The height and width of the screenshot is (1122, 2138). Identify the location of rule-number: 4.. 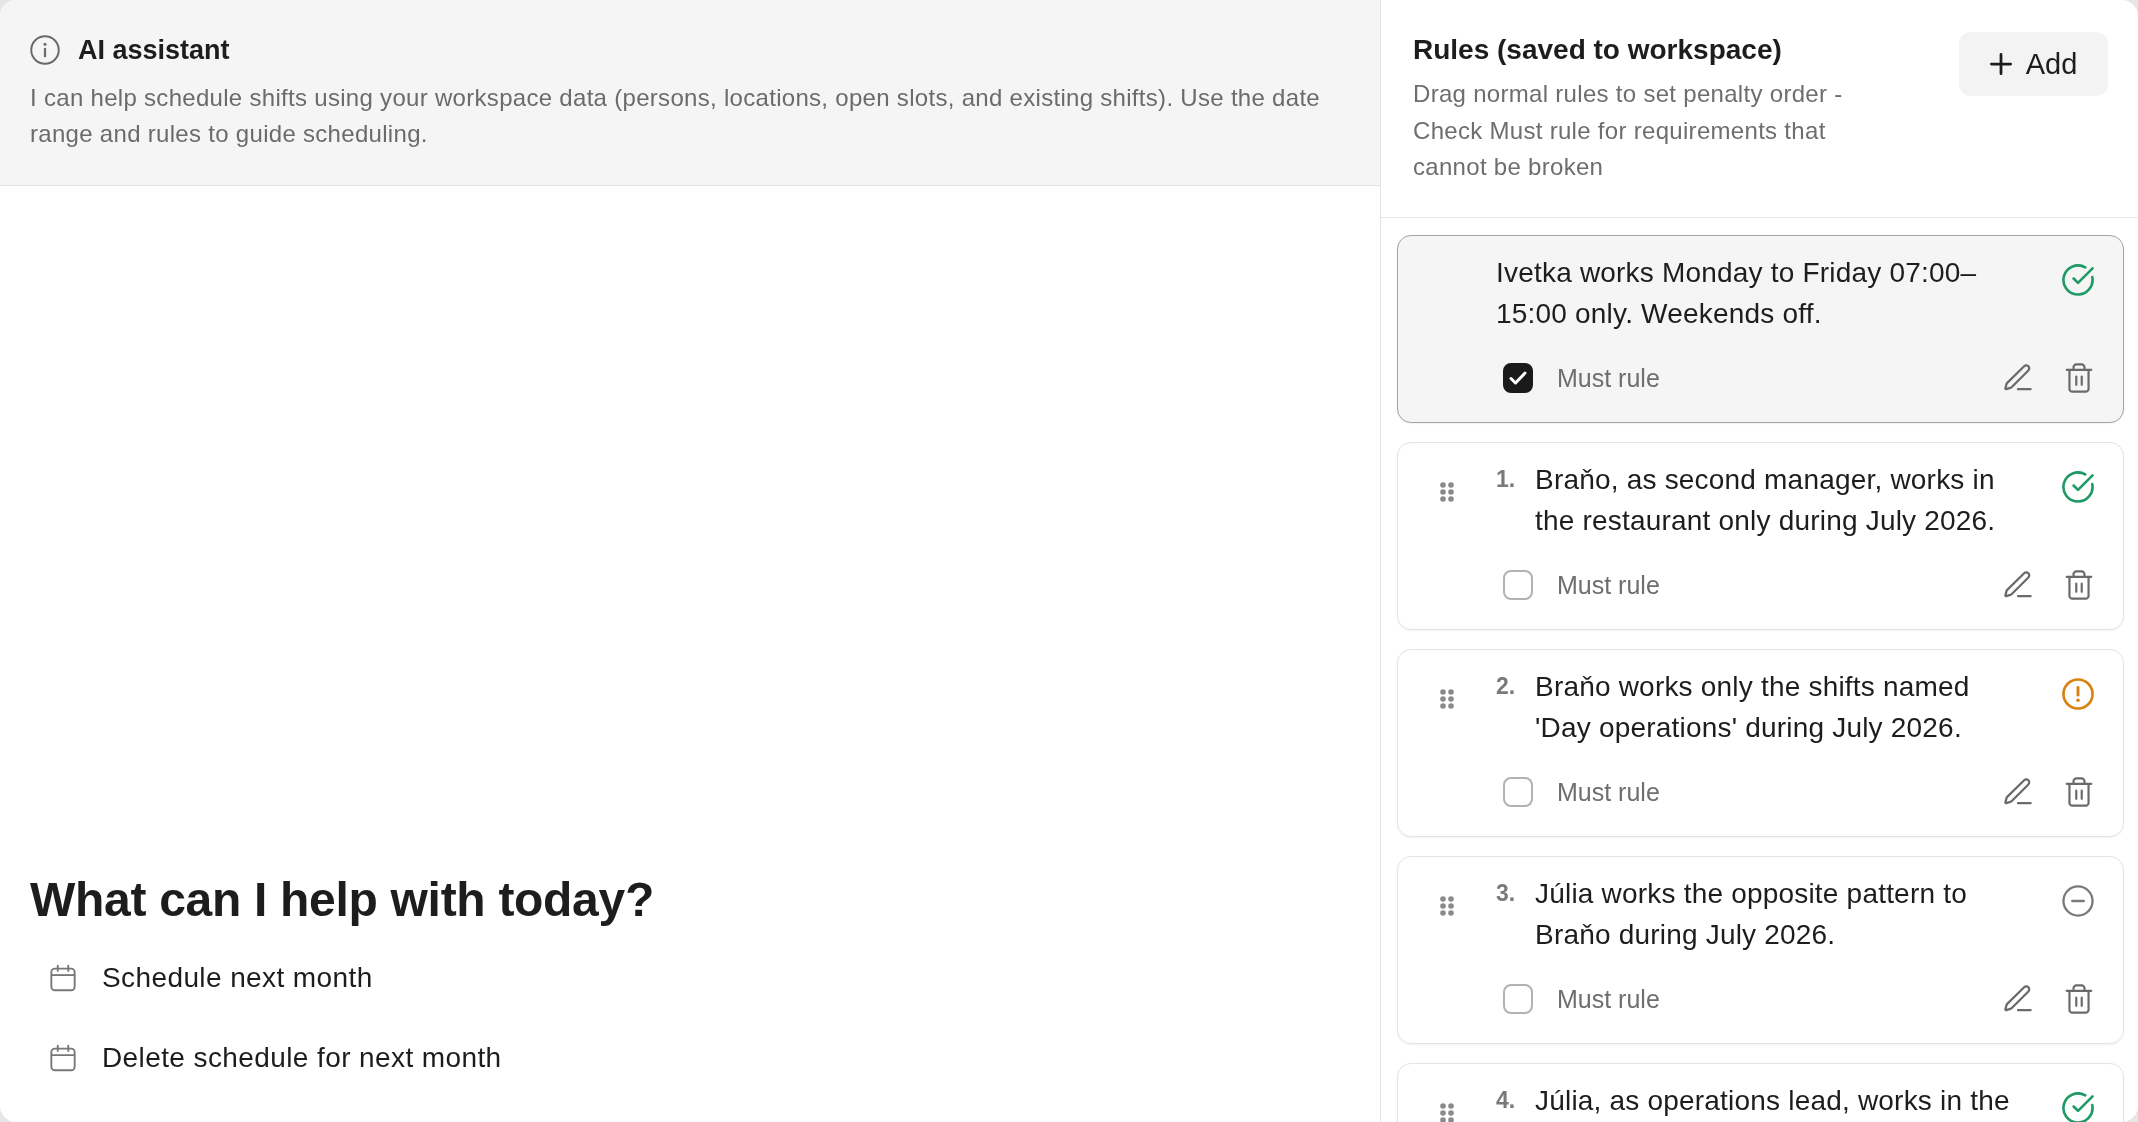
(1506, 1100).